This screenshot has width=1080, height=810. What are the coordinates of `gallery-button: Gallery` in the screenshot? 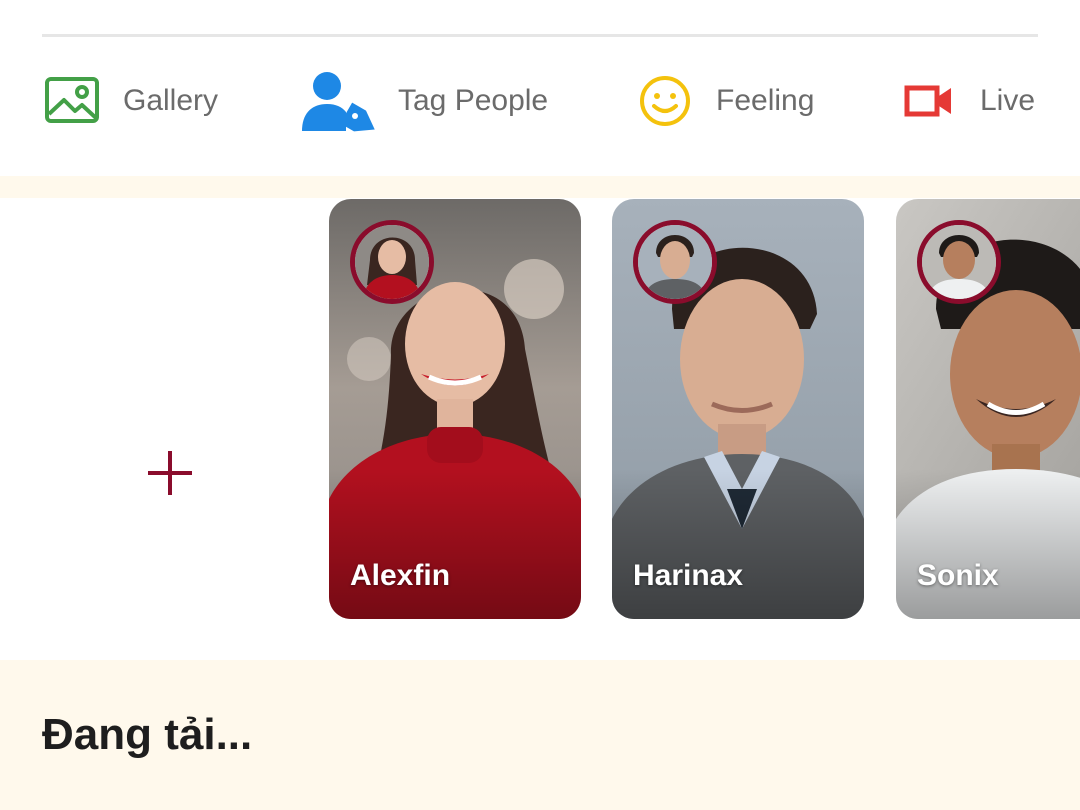 It's located at (131, 101).